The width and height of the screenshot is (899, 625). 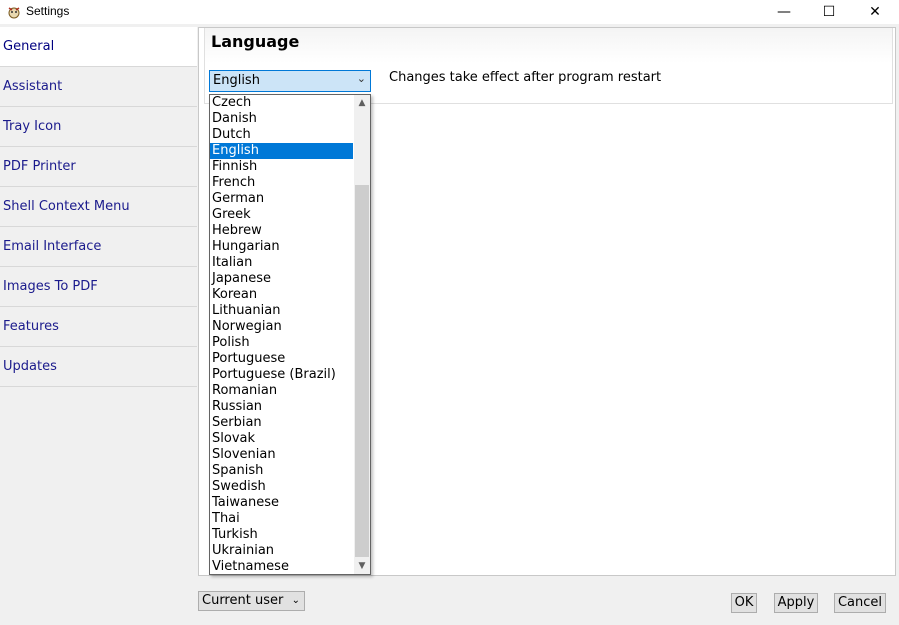 What do you see at coordinates (281, 343) in the screenshot?
I see `language-option: Polish` at bounding box center [281, 343].